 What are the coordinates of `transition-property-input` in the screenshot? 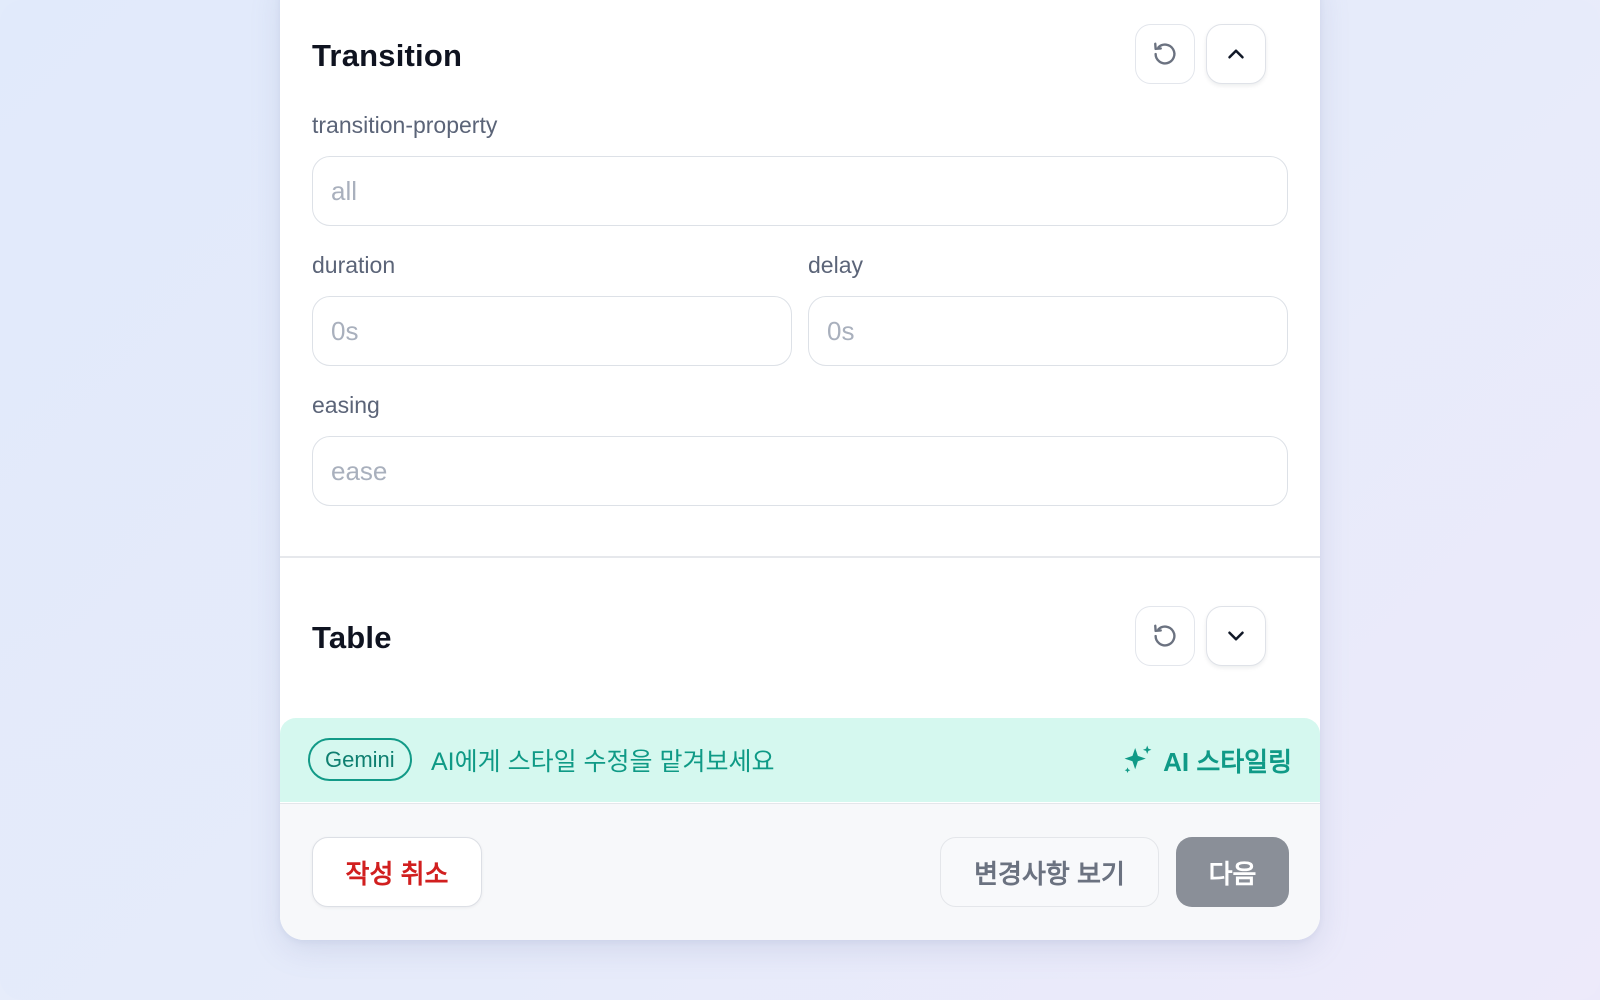 It's located at (800, 191).